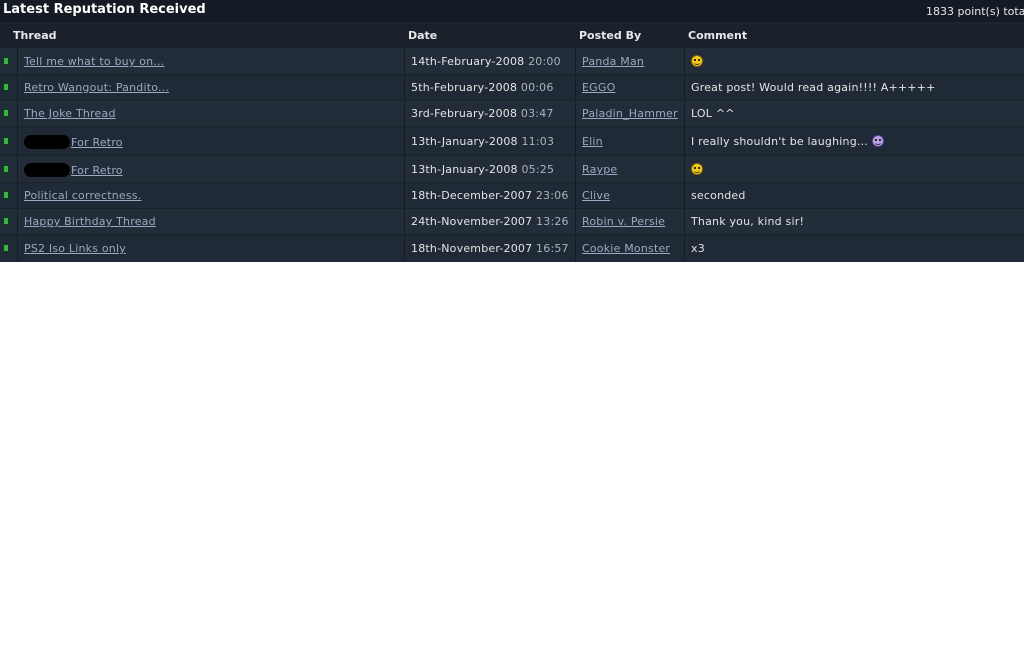 Image resolution: width=1024 pixels, height=654 pixels. Describe the element at coordinates (598, 87) in the screenshot. I see `poster-link: EGGO` at that location.